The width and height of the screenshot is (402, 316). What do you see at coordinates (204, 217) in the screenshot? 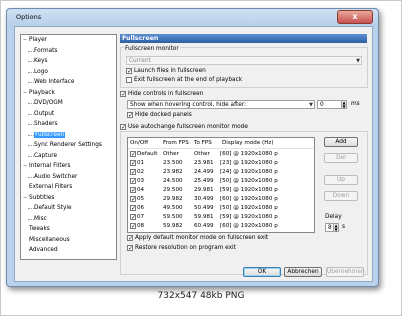
I see `cell-to: 59.981` at bounding box center [204, 217].